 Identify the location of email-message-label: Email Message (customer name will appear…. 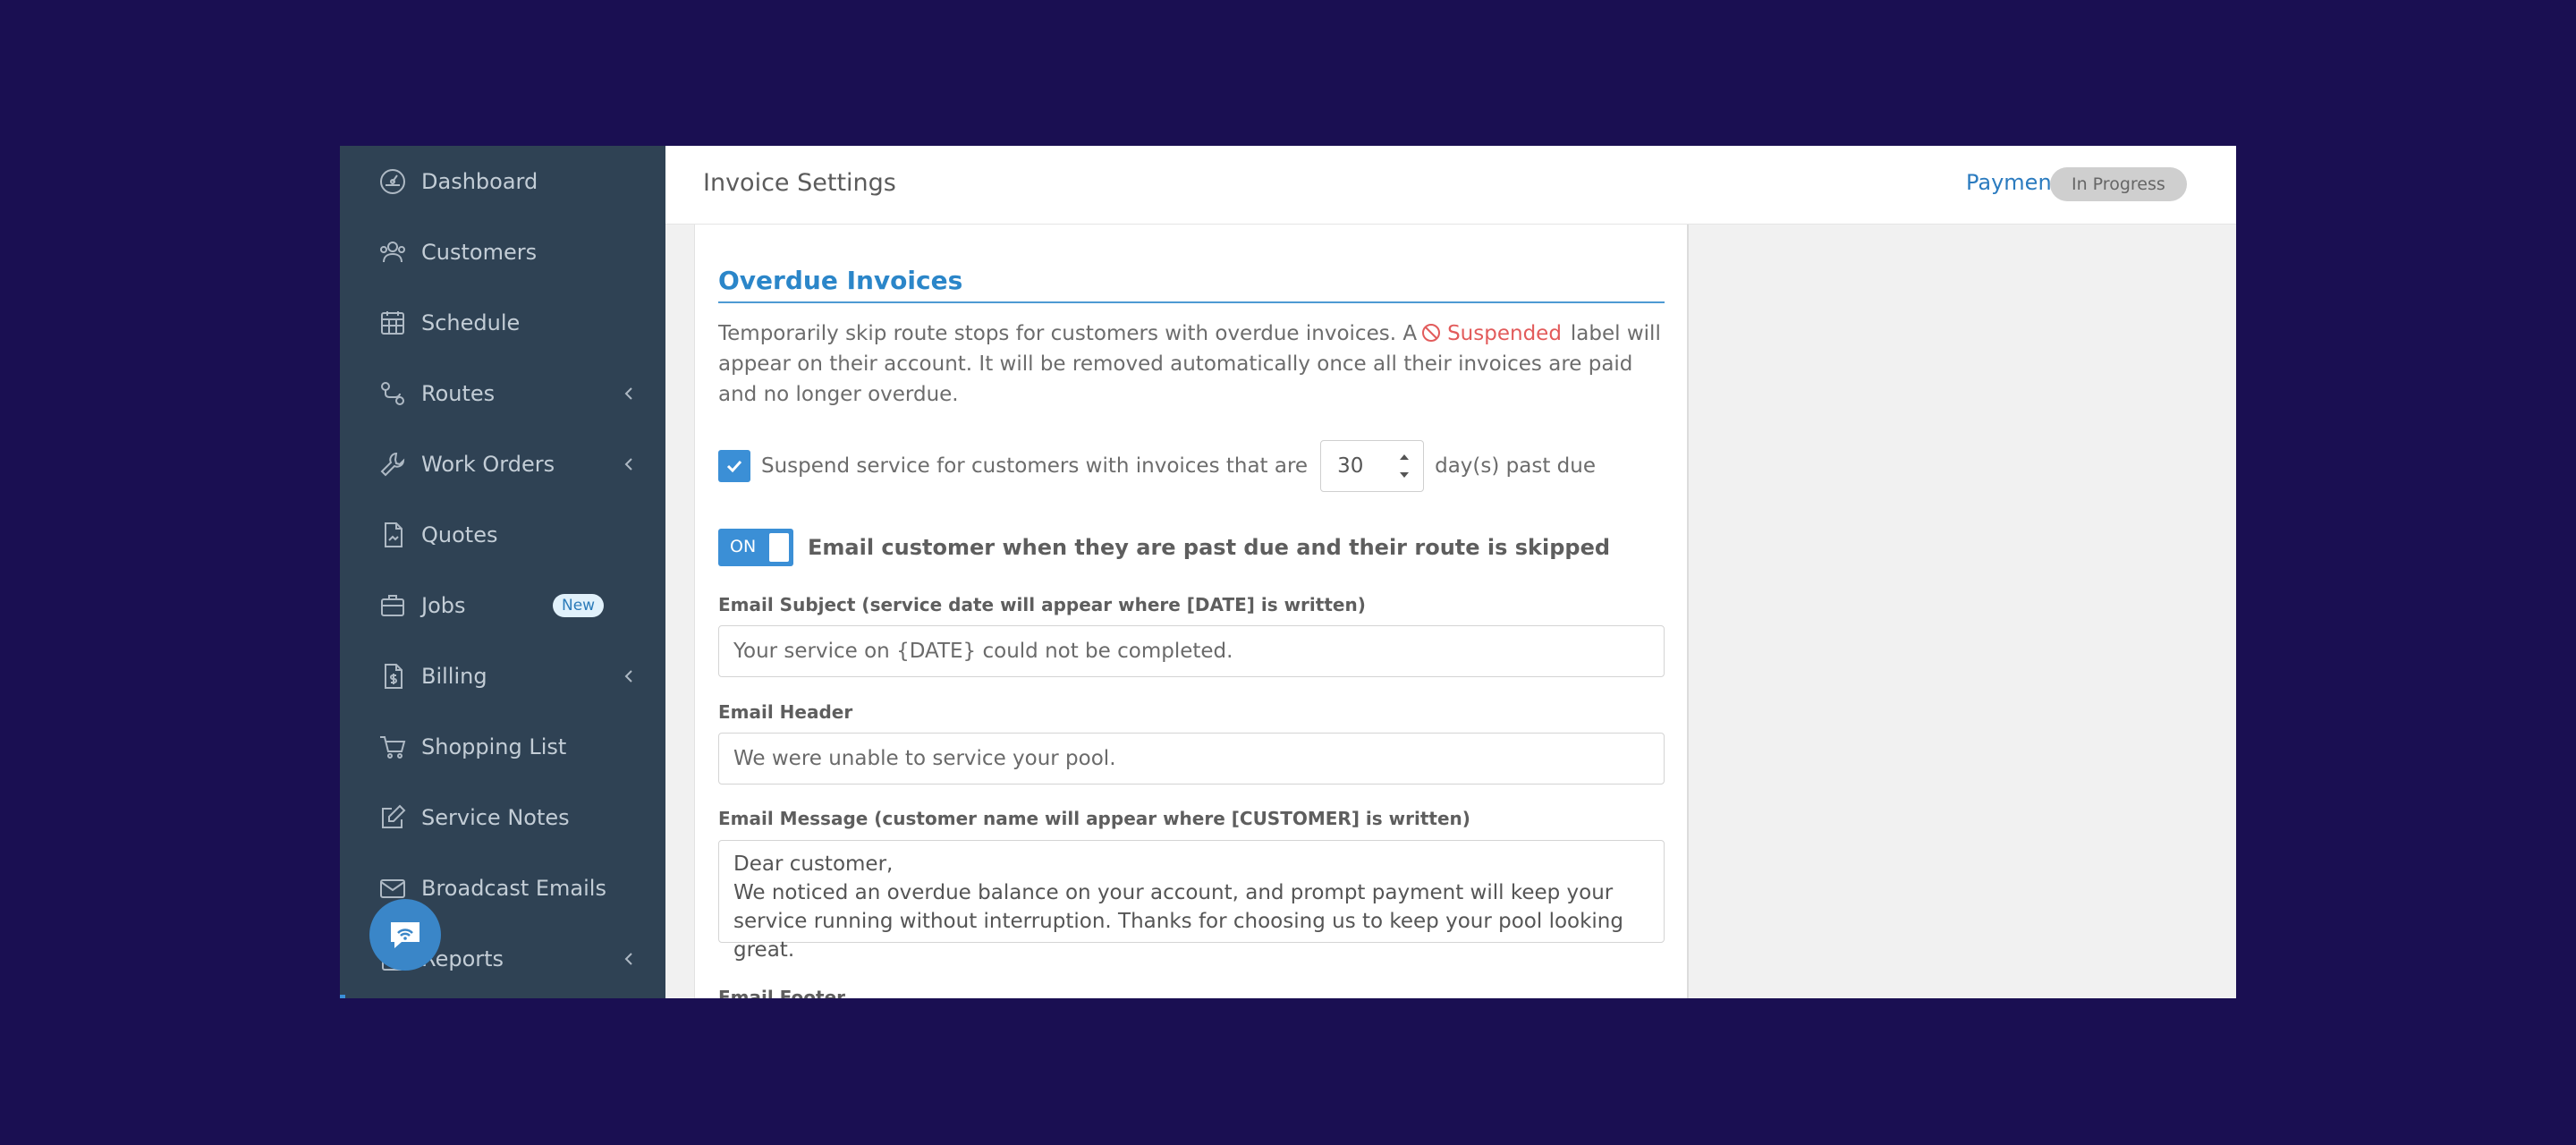
(1094, 818).